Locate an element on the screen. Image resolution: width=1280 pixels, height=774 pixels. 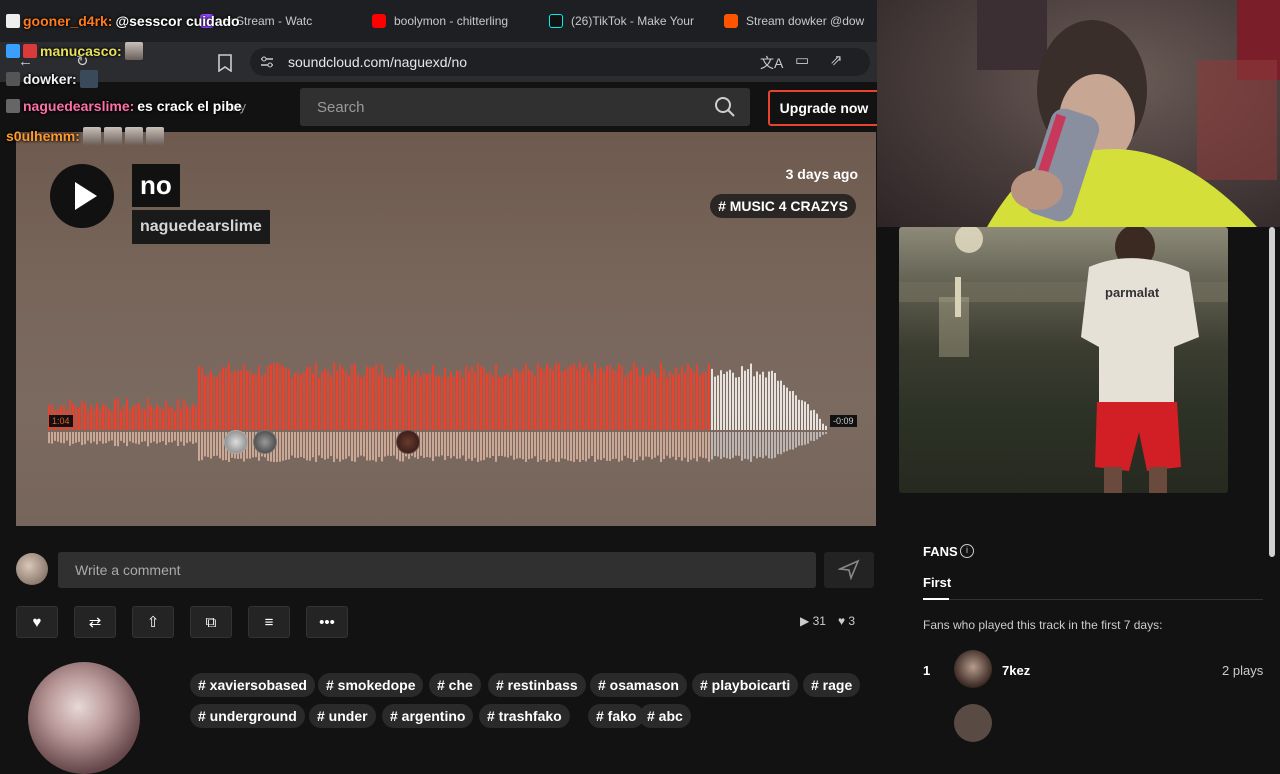
like-button: ♥ is located at coordinates (37, 622).